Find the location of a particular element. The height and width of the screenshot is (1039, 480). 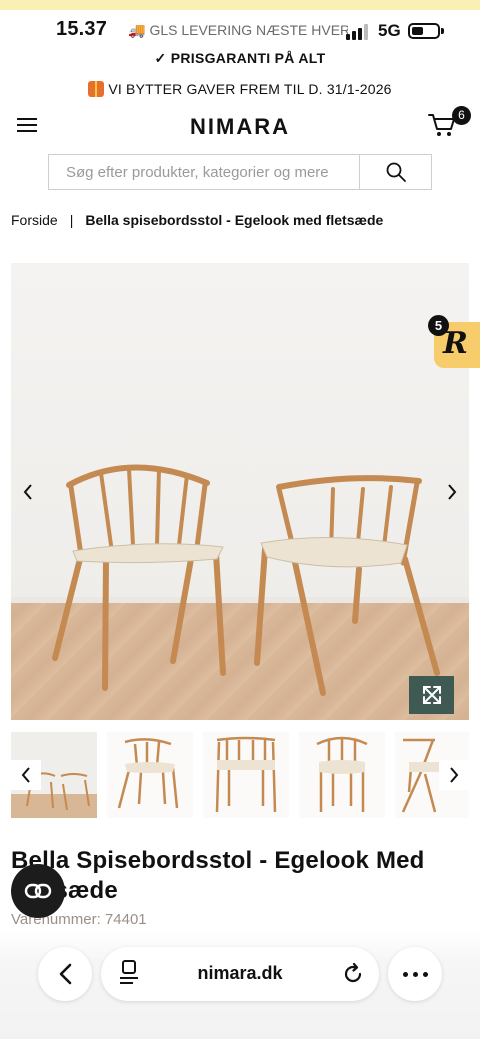

breadcrumb-home-link: Forside is located at coordinates (34, 220).